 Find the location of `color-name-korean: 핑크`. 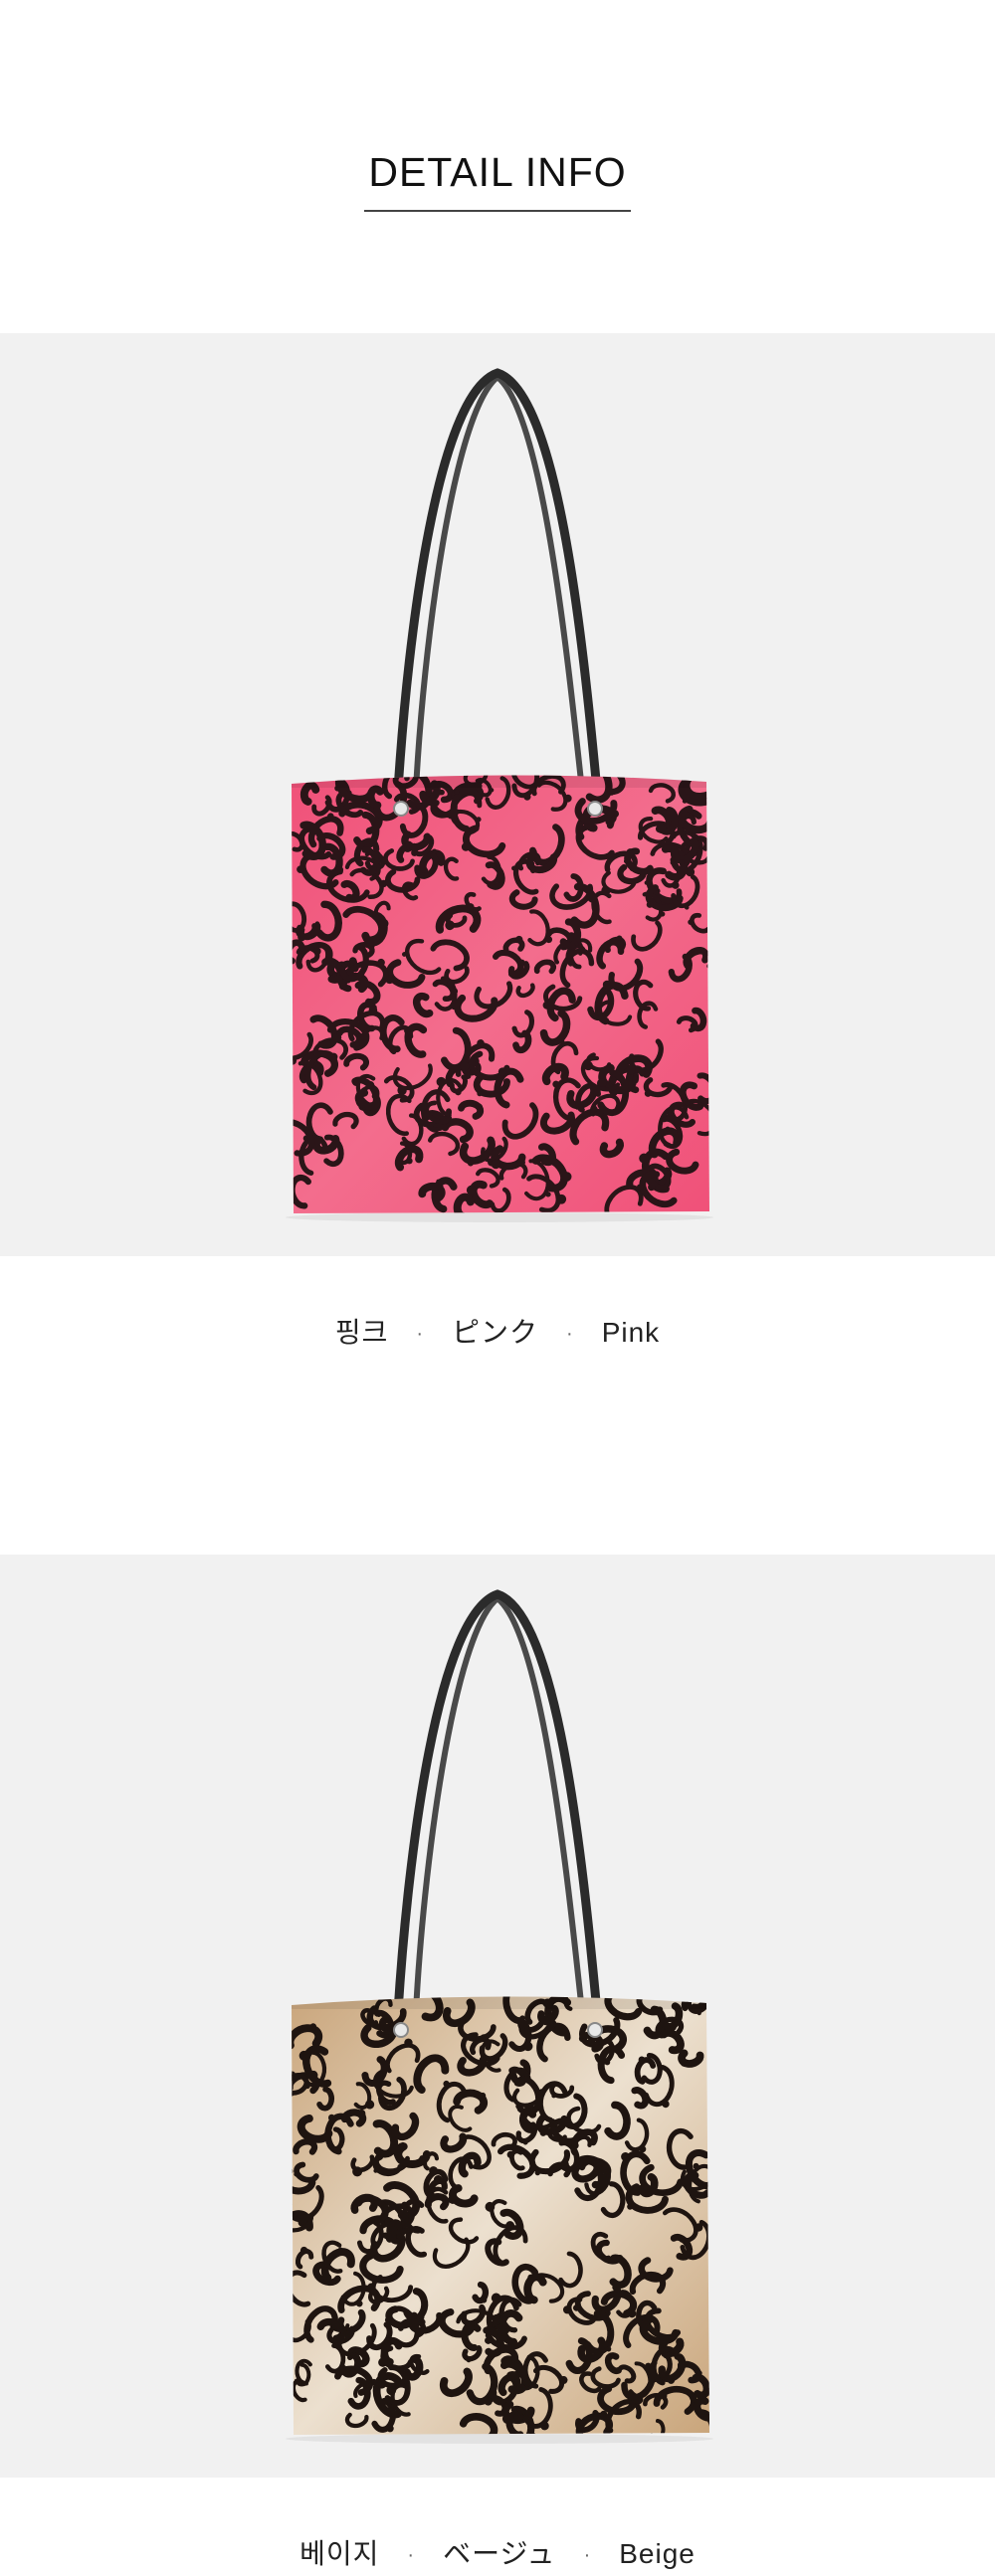

color-name-korean: 핑크 is located at coordinates (361, 1332).